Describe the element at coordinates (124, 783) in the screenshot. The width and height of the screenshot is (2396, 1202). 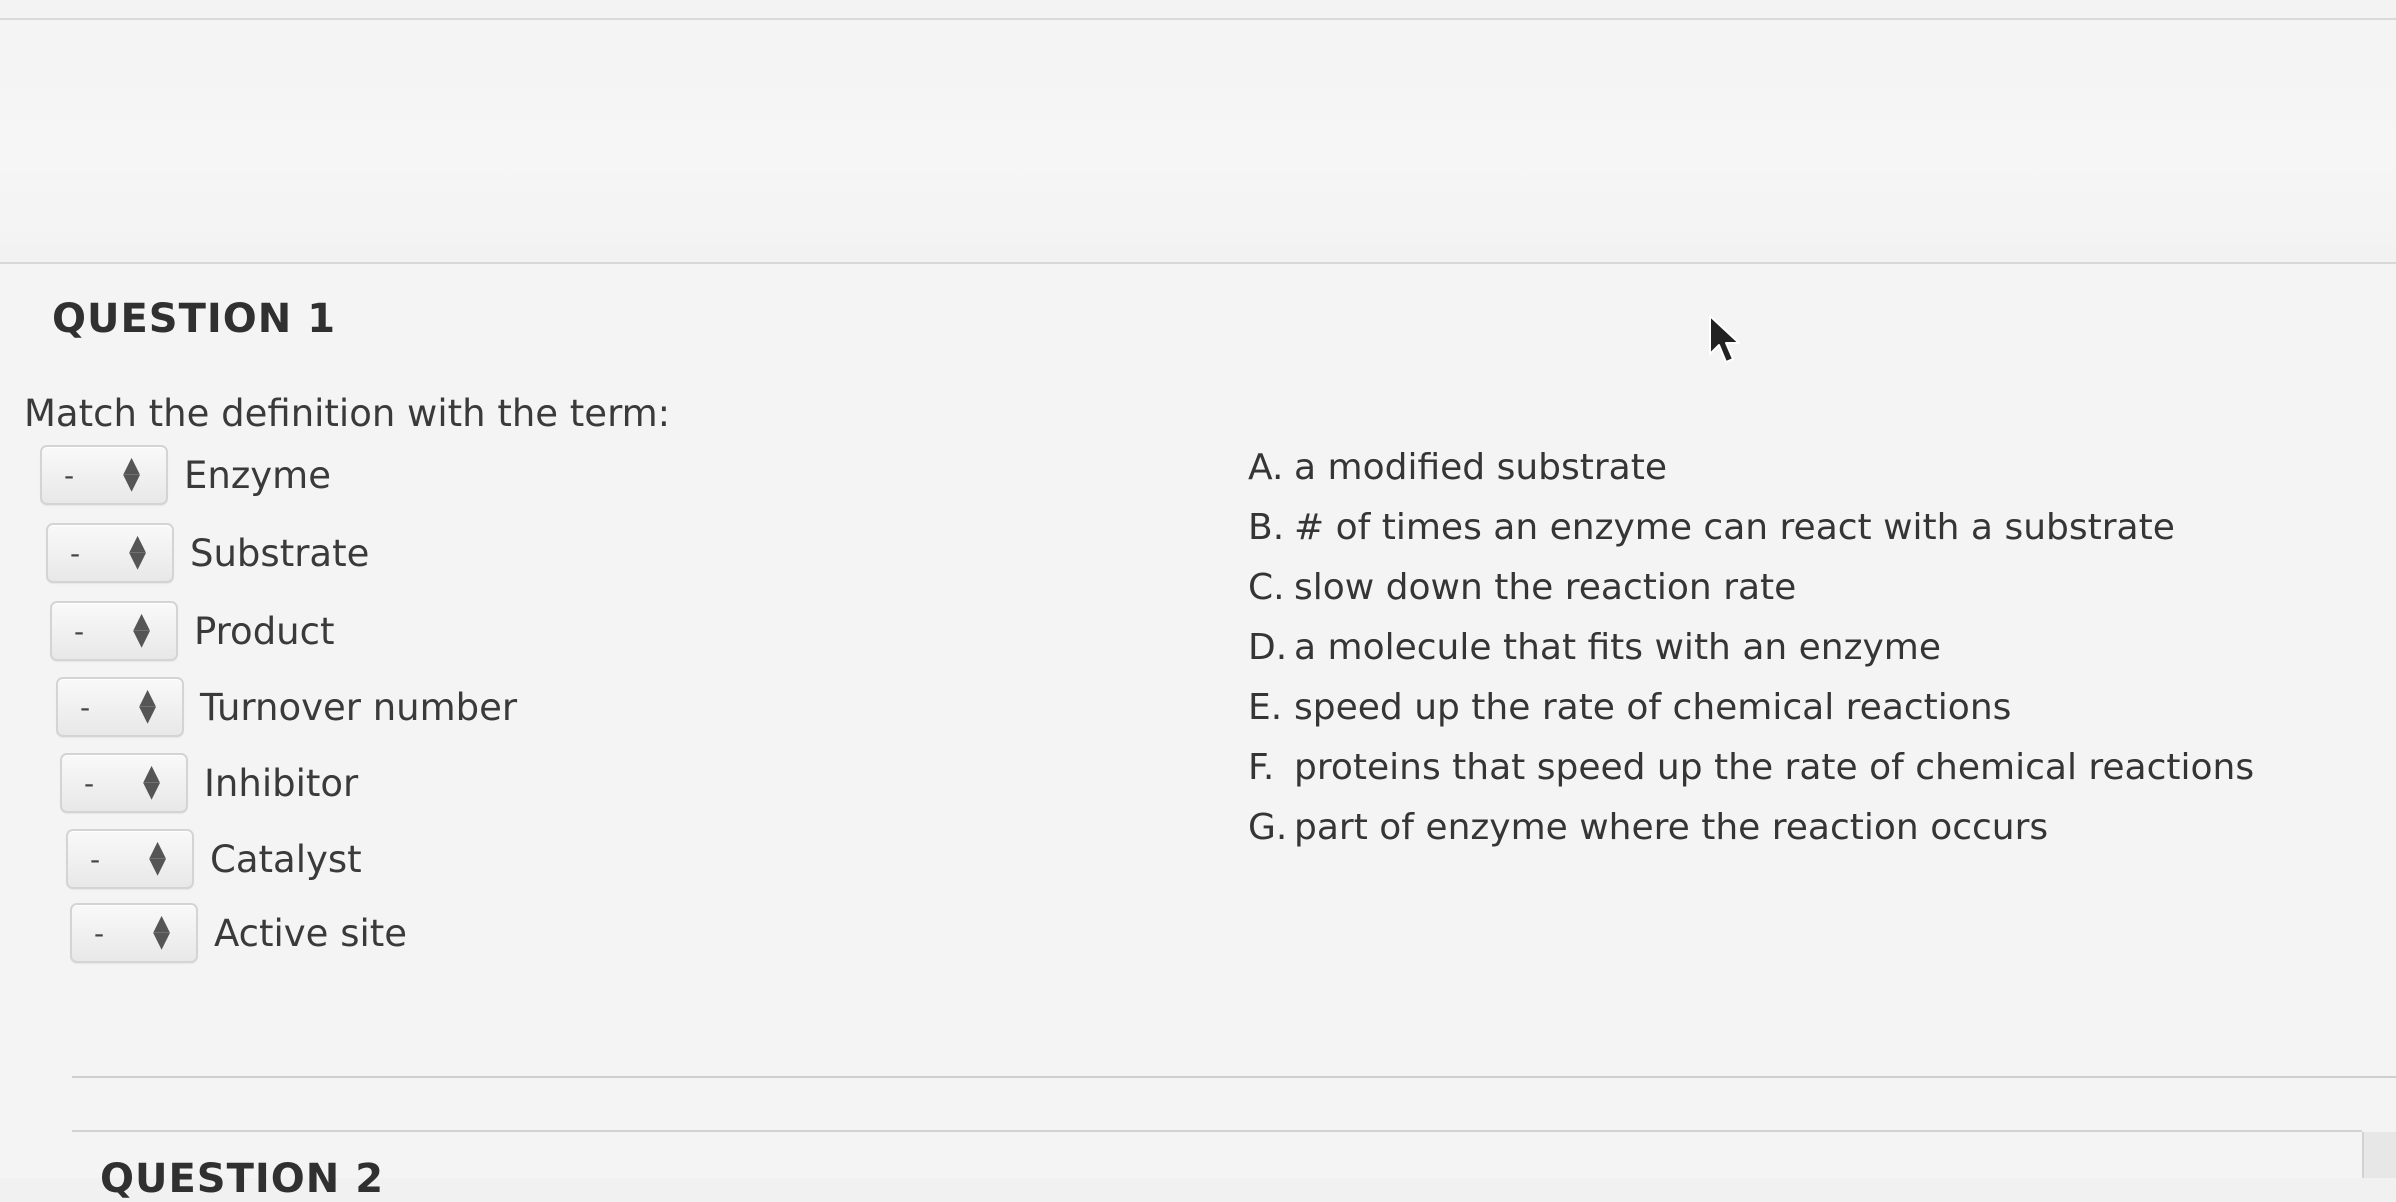
I see `term-select-inhibitor: - ▲ ▼` at that location.